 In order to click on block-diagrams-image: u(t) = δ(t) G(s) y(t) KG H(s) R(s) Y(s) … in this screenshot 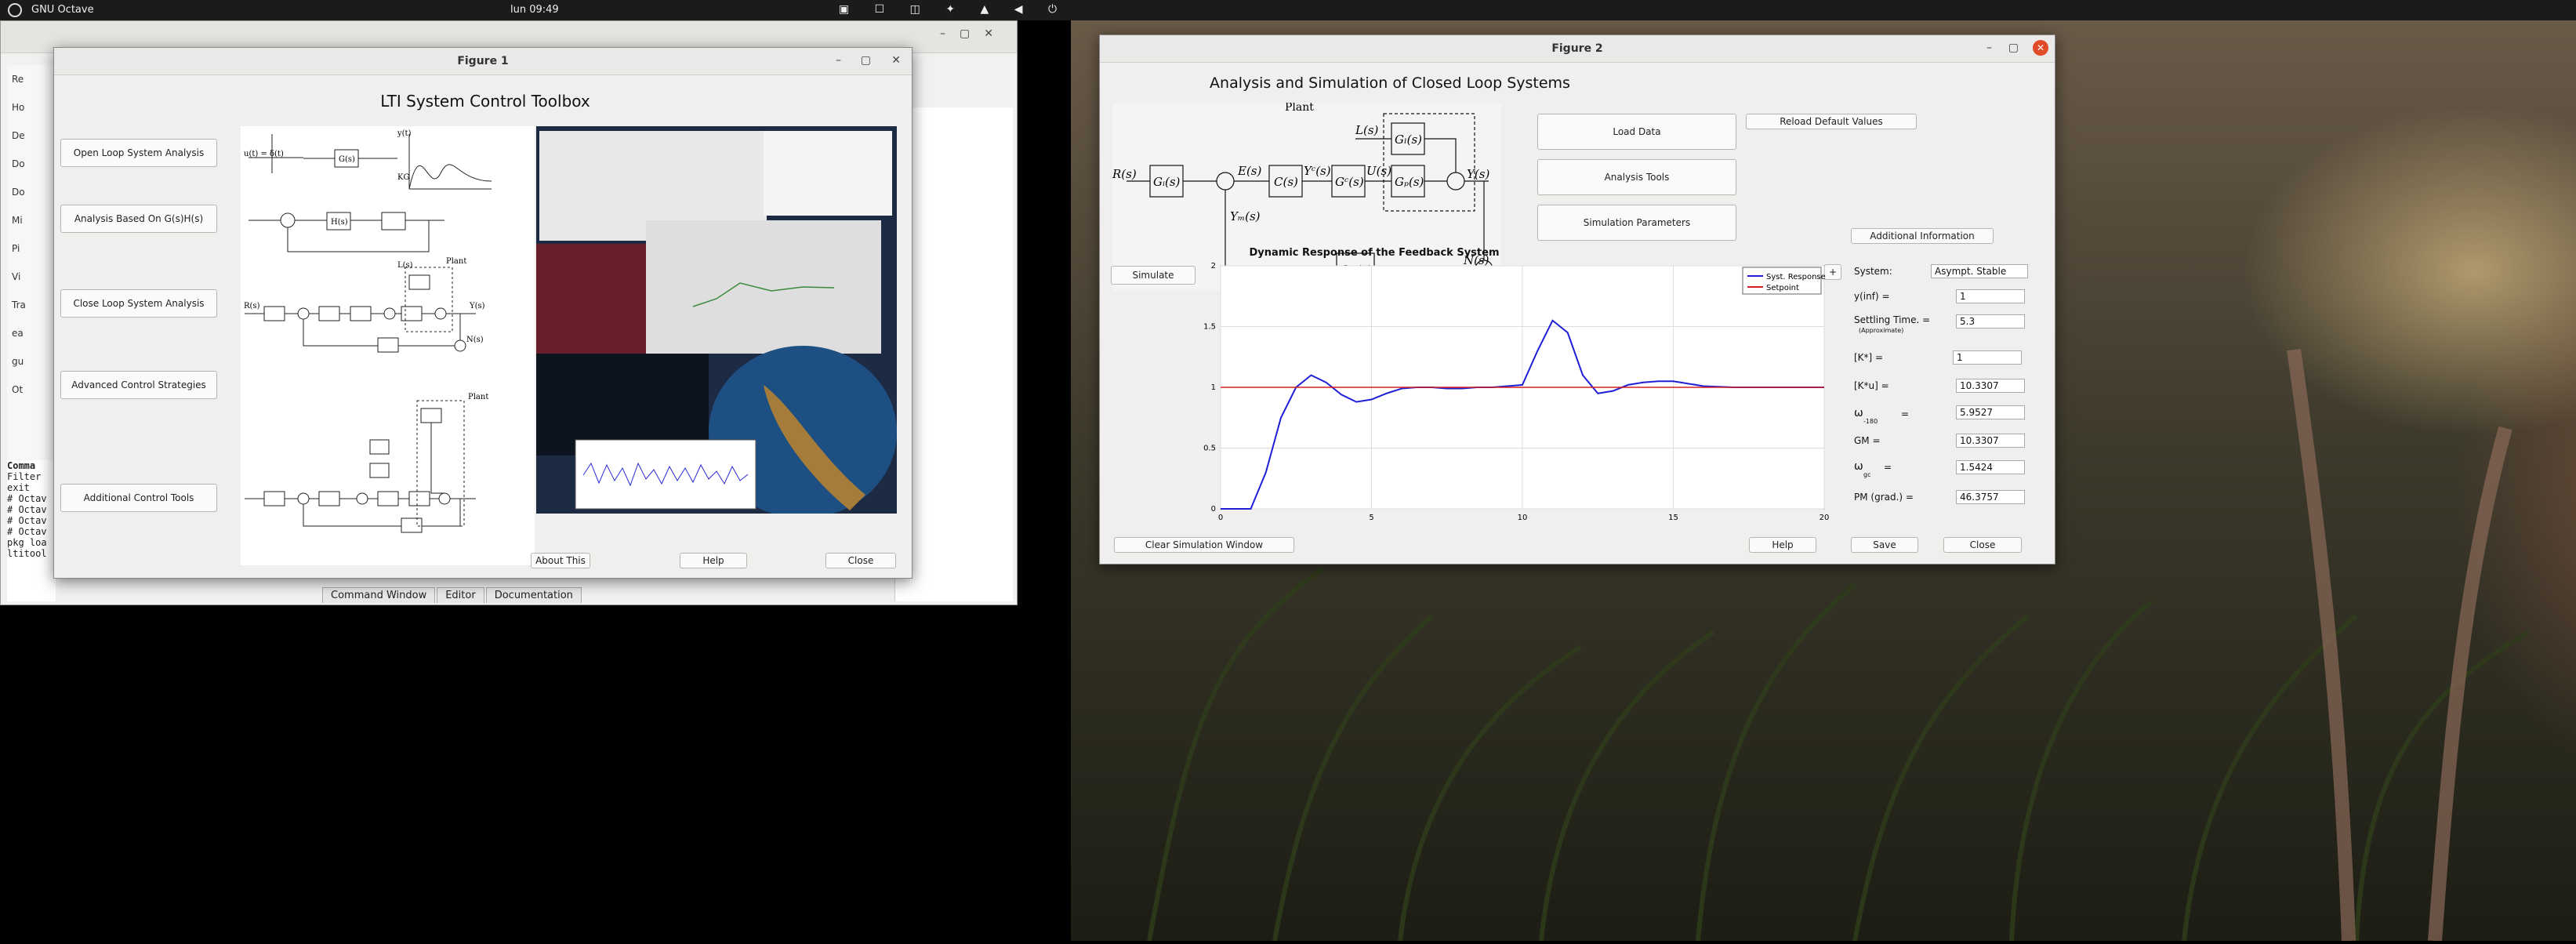, I will do `click(388, 345)`.